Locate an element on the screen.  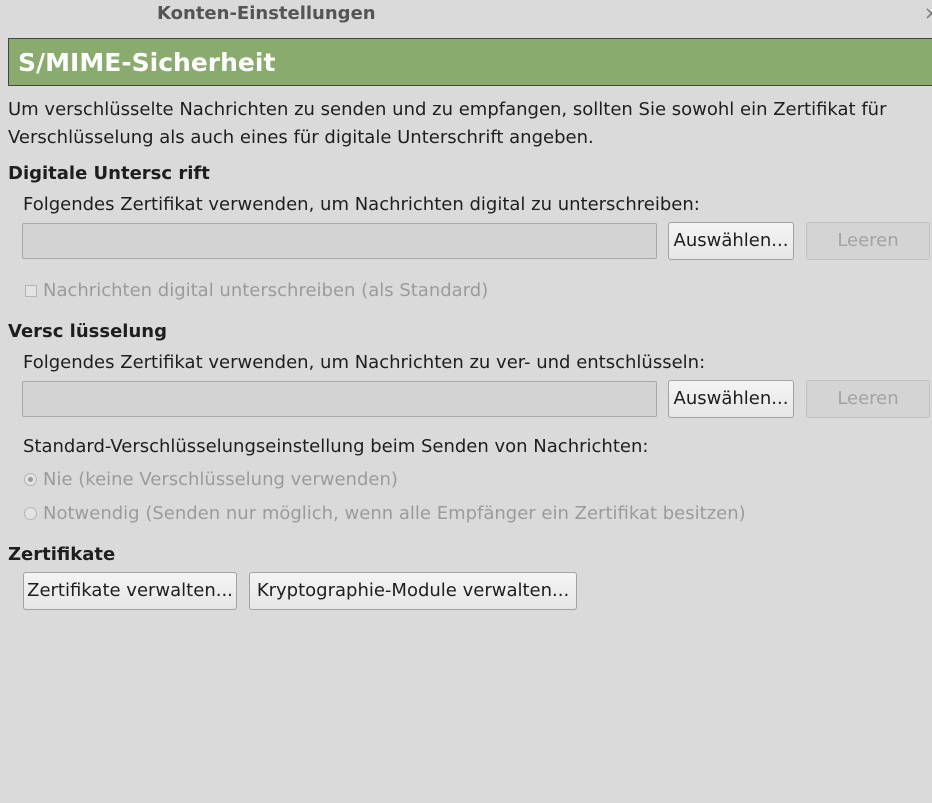
section-digital-signature: Digitale Untersc rift is located at coordinates (109, 173).